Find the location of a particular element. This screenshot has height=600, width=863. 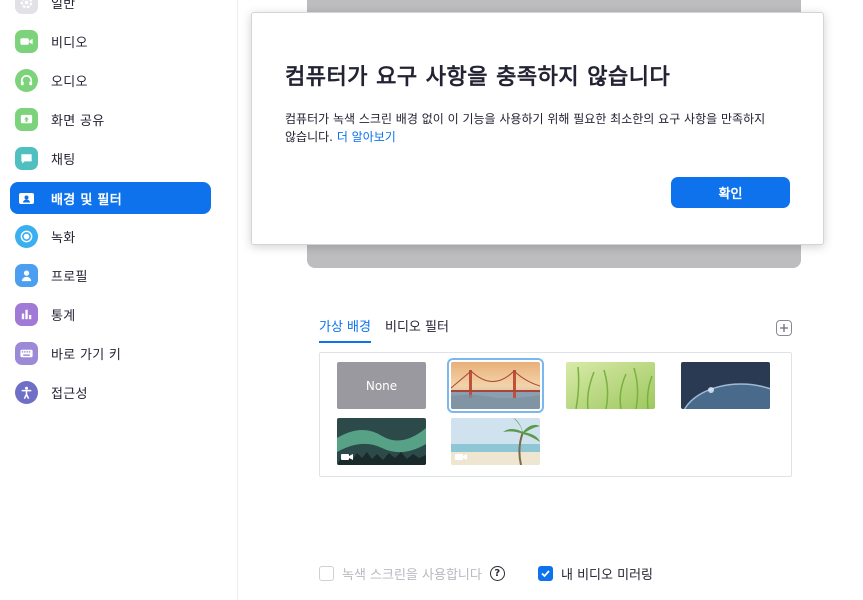

sidebar-item-video: 비디오 is located at coordinates (110, 41).